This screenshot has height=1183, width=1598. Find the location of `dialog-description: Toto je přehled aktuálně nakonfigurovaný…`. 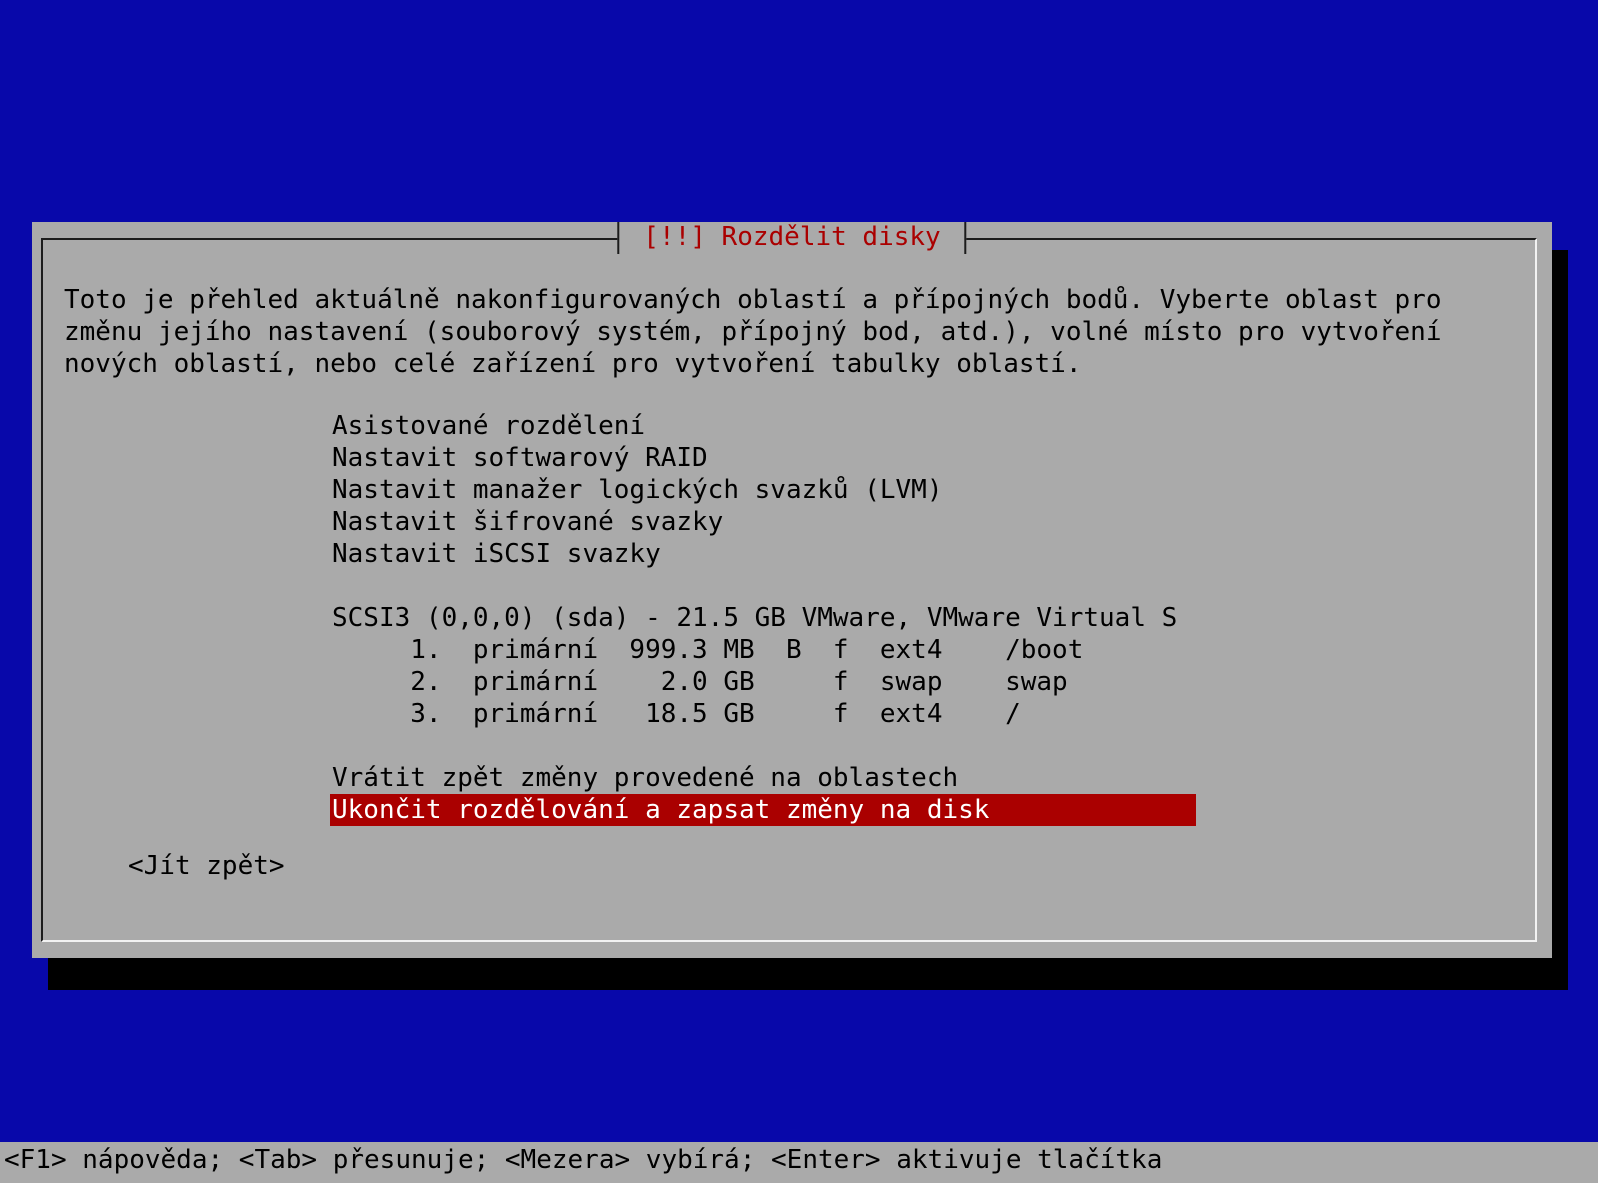

dialog-description: Toto je přehled aktuálně nakonfigurovaný… is located at coordinates (753, 332).